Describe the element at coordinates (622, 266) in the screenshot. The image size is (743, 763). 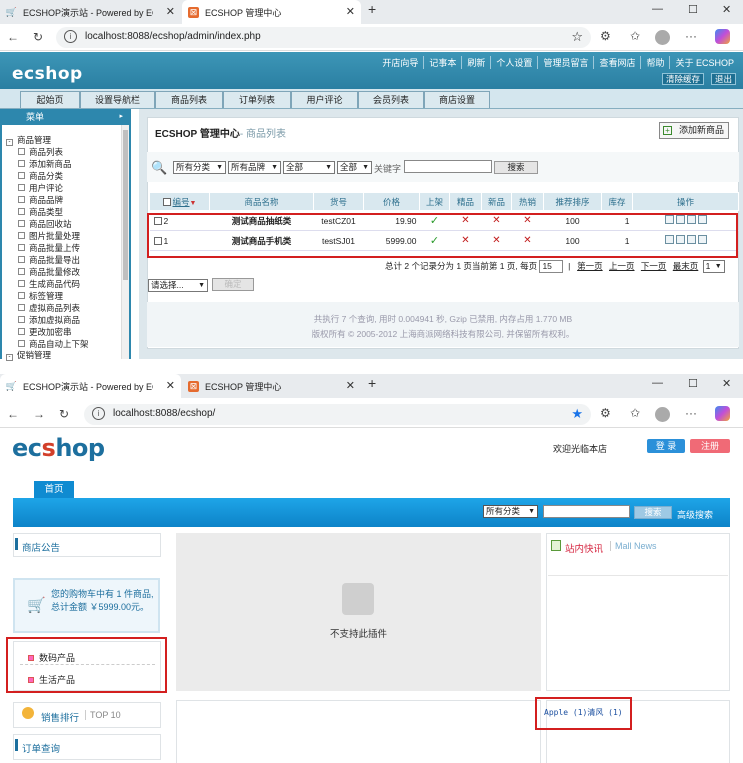
I see `prev-page-link: 上一页` at that location.